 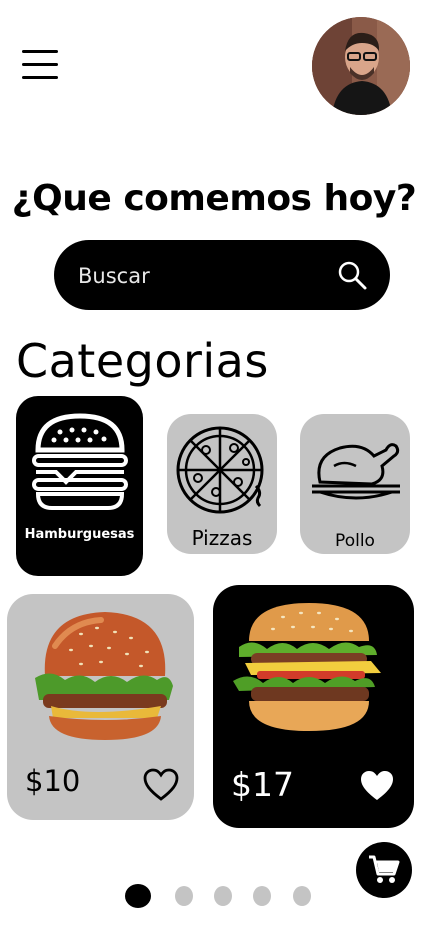 I want to click on menu-button, so click(x=42, y=67).